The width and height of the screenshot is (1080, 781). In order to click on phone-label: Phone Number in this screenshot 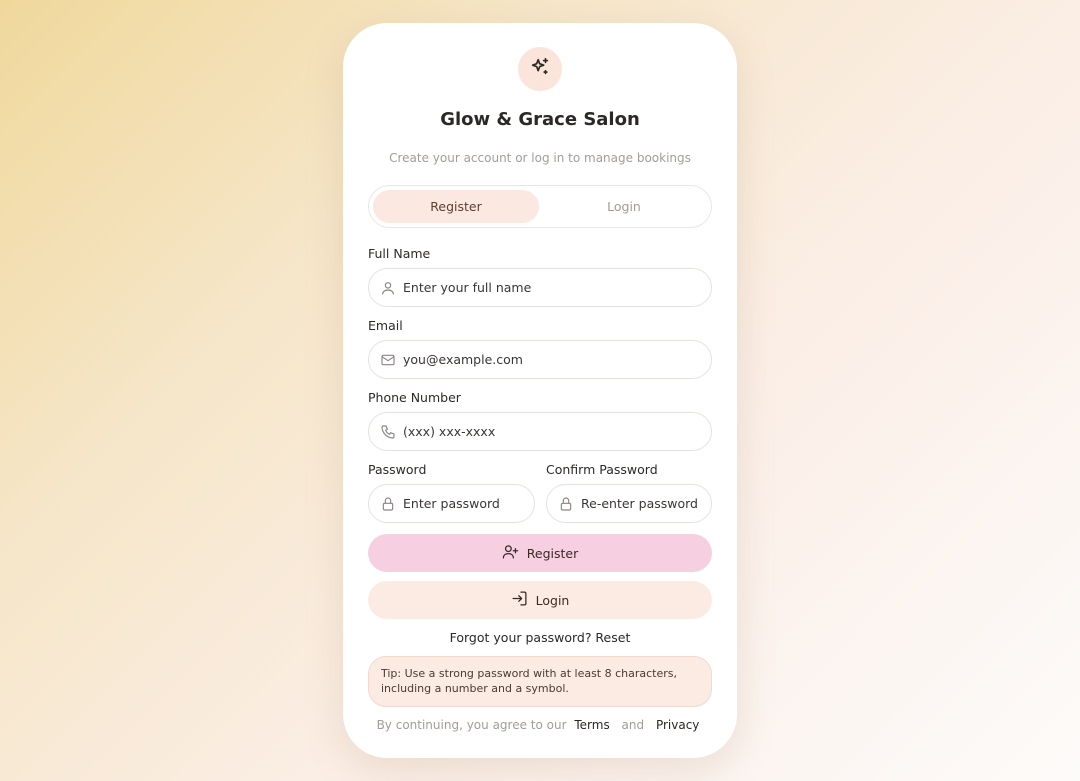, I will do `click(414, 397)`.